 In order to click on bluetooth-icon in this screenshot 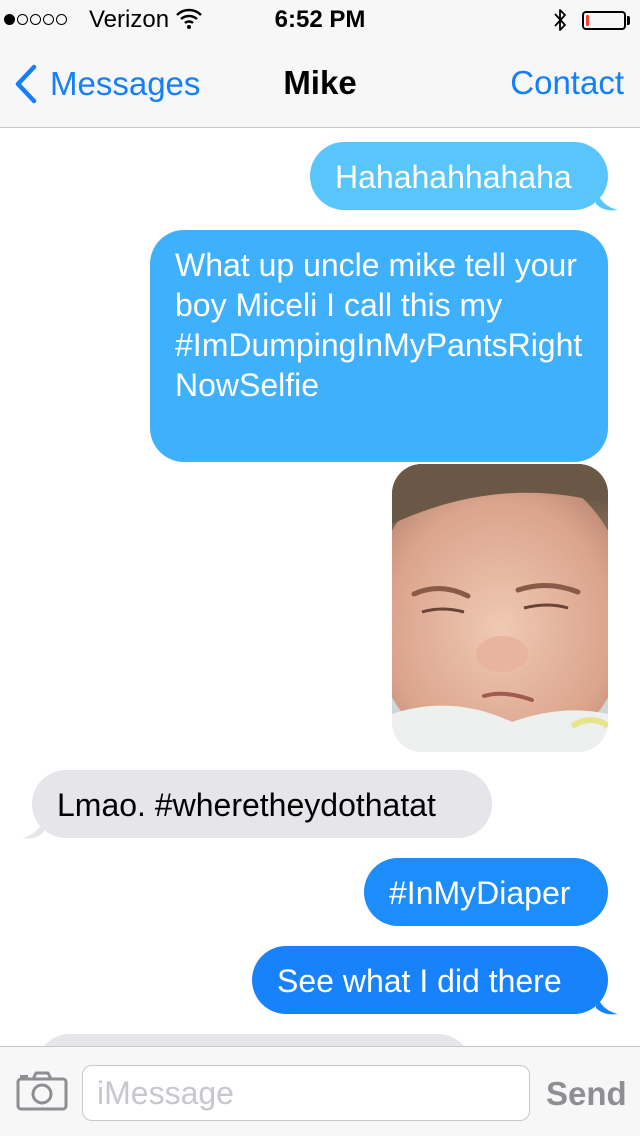, I will do `click(560, 22)`.